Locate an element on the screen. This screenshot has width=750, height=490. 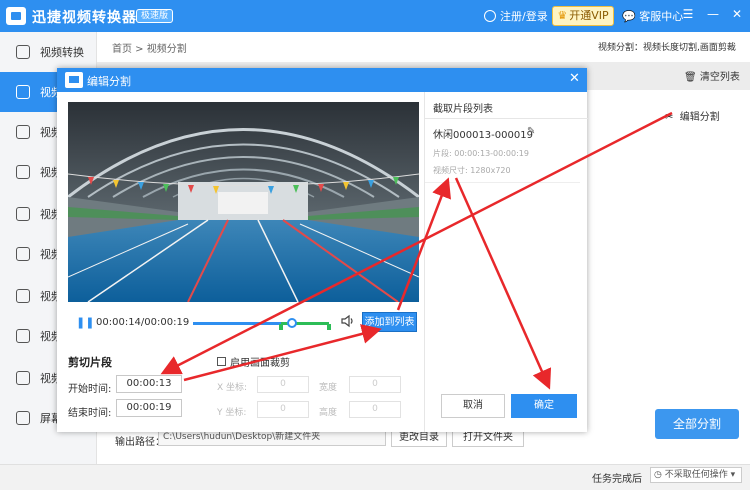
edit-split-label: 编辑分割 is located at coordinates (699, 117).